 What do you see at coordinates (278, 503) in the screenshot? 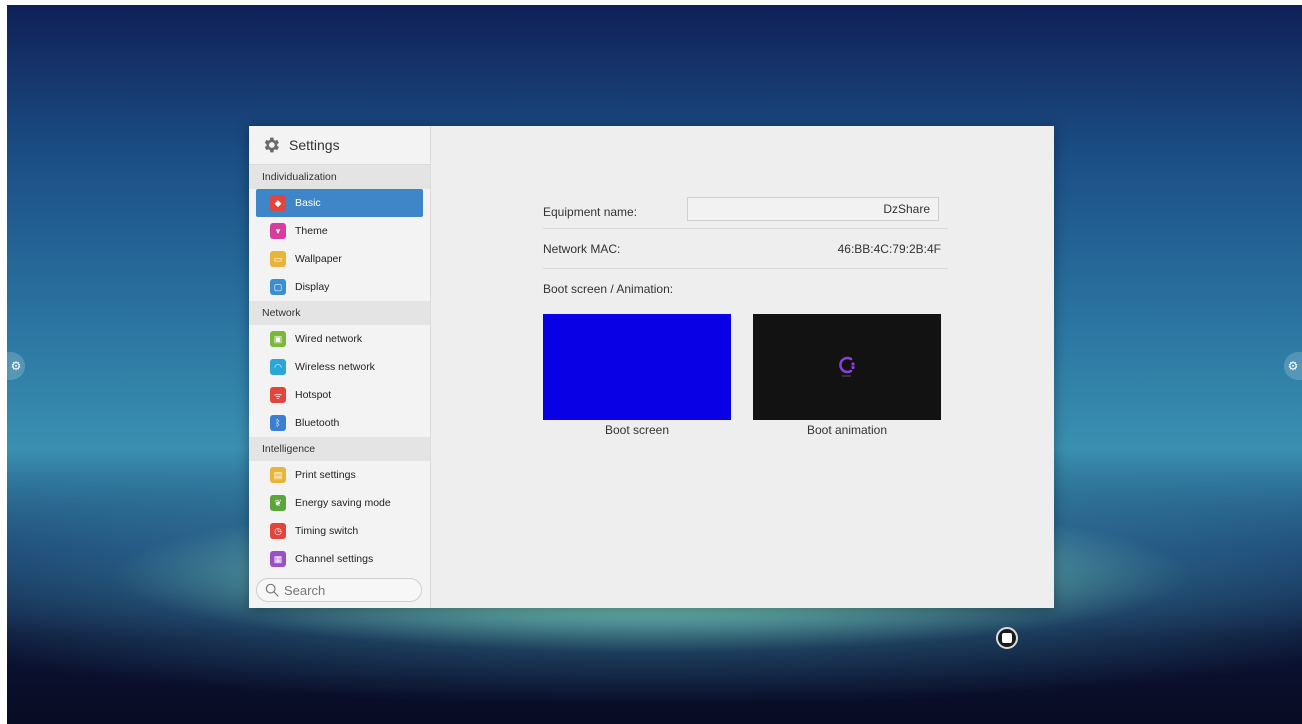
I see `leaf-icon: ❦` at bounding box center [278, 503].